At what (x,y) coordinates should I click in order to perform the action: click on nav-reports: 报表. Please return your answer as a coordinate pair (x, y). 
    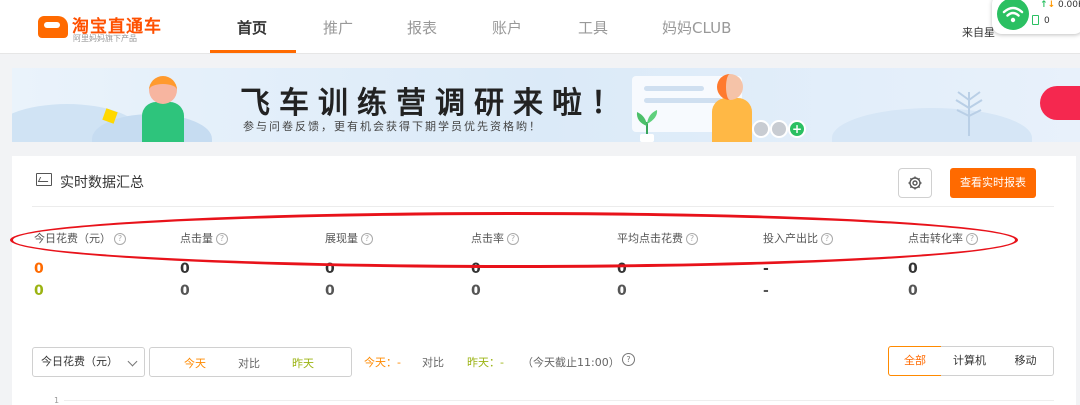
    Looking at the image, I should click on (422, 27).